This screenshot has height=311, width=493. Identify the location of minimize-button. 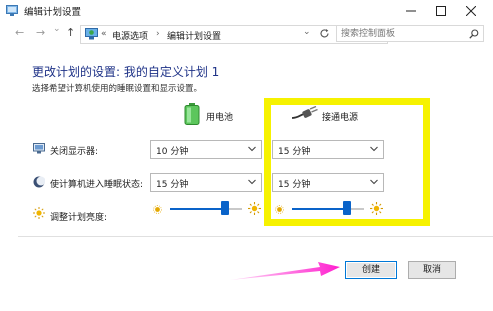
(411, 11).